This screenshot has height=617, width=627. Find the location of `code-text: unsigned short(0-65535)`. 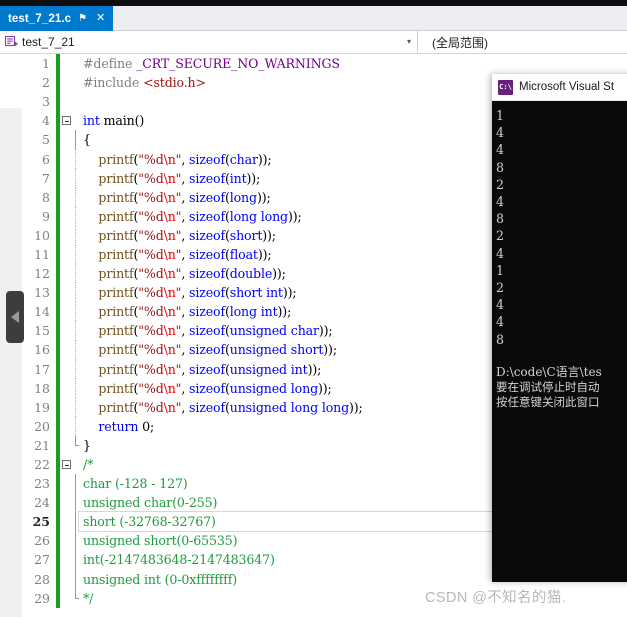

code-text: unsigned short(0-65535) is located at coordinates (158, 540).